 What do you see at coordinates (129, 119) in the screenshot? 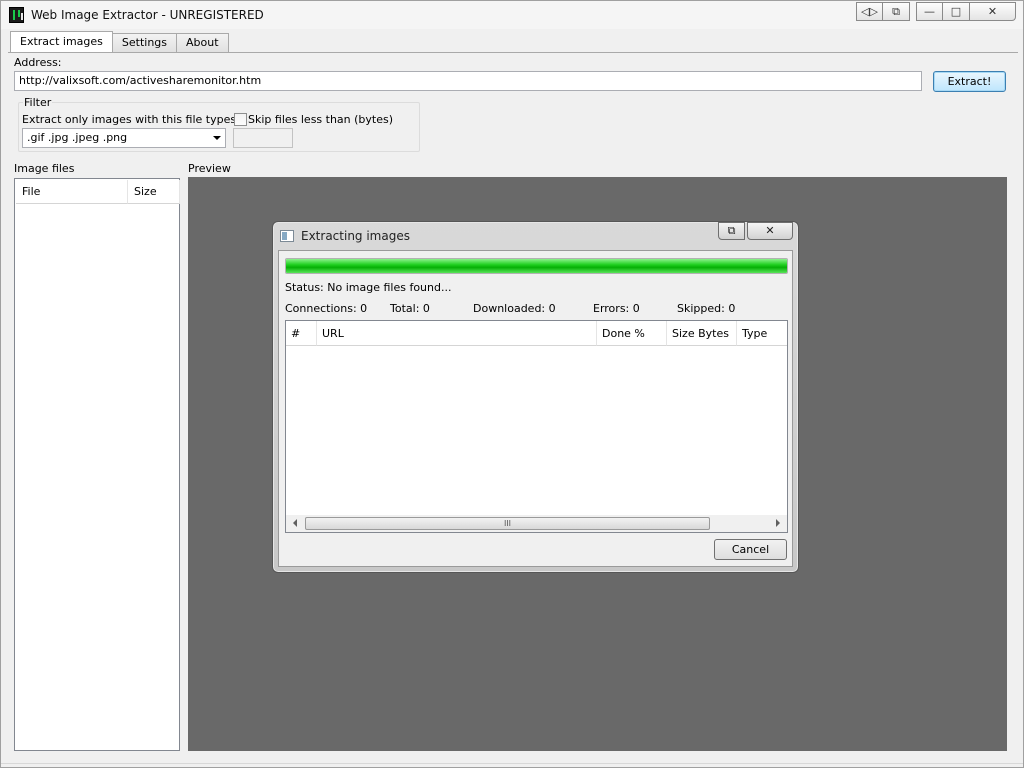
I see `file-types-label: Extract only images with this file types` at bounding box center [129, 119].